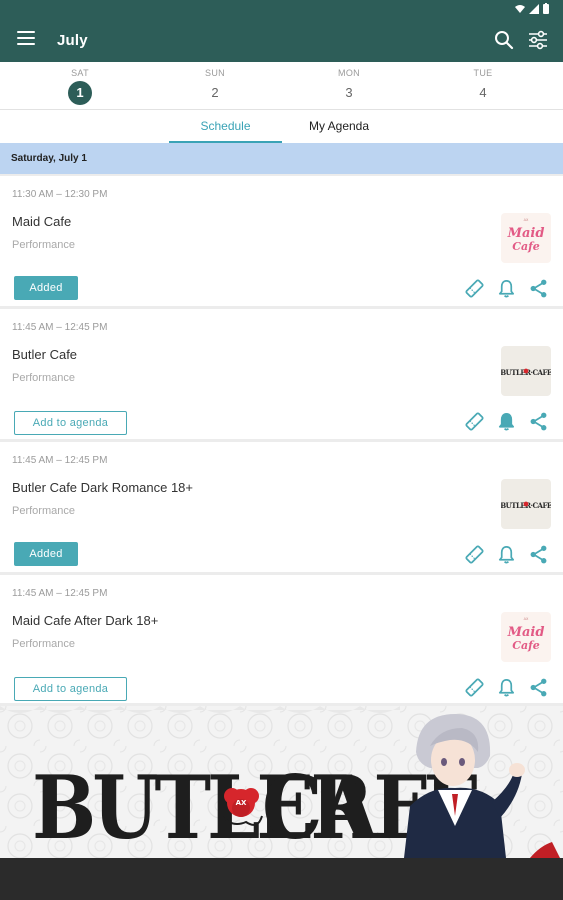 The image size is (563, 900). Describe the element at coordinates (215, 92) in the screenshot. I see `day-number: 2` at that location.